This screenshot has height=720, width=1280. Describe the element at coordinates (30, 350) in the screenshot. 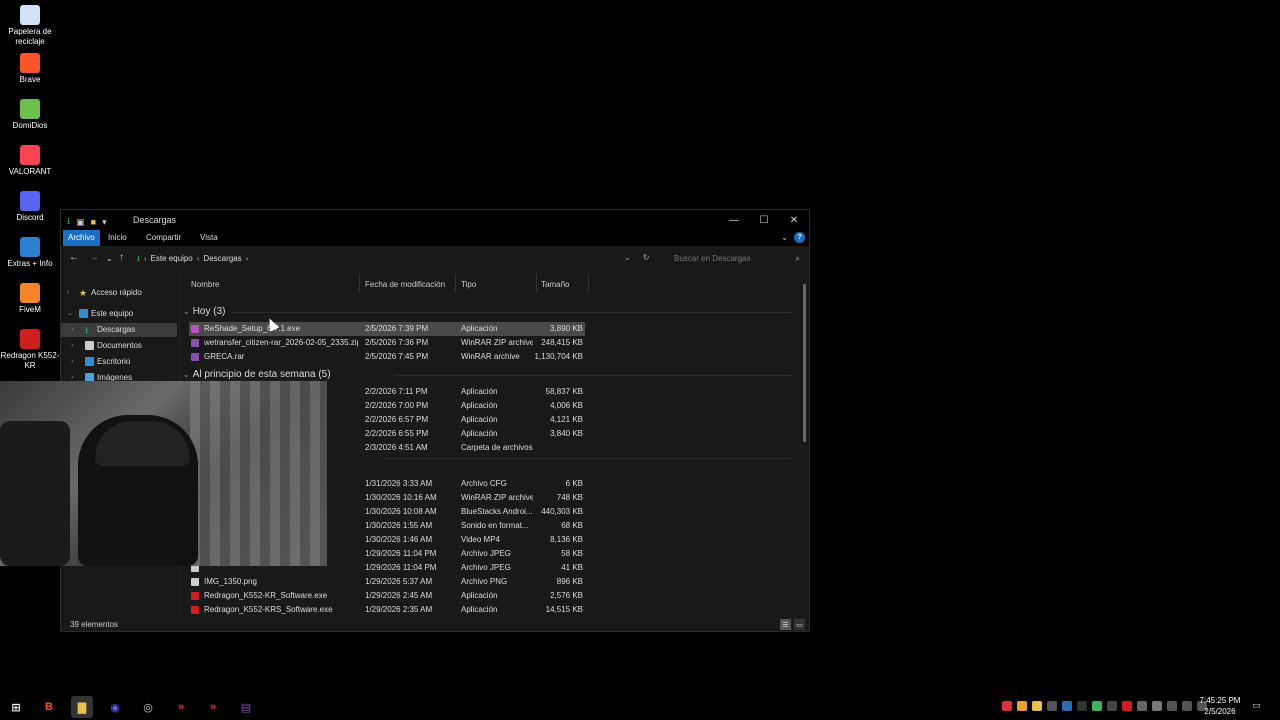

I see `desktop-icon-item: Redragon K552-KR` at that location.